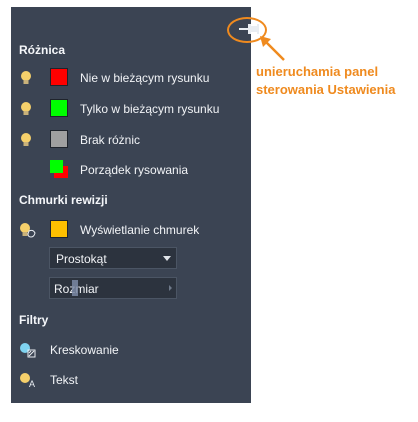 The height and width of the screenshot is (422, 418). I want to click on lightbulb-hand-icon, so click(28, 230).